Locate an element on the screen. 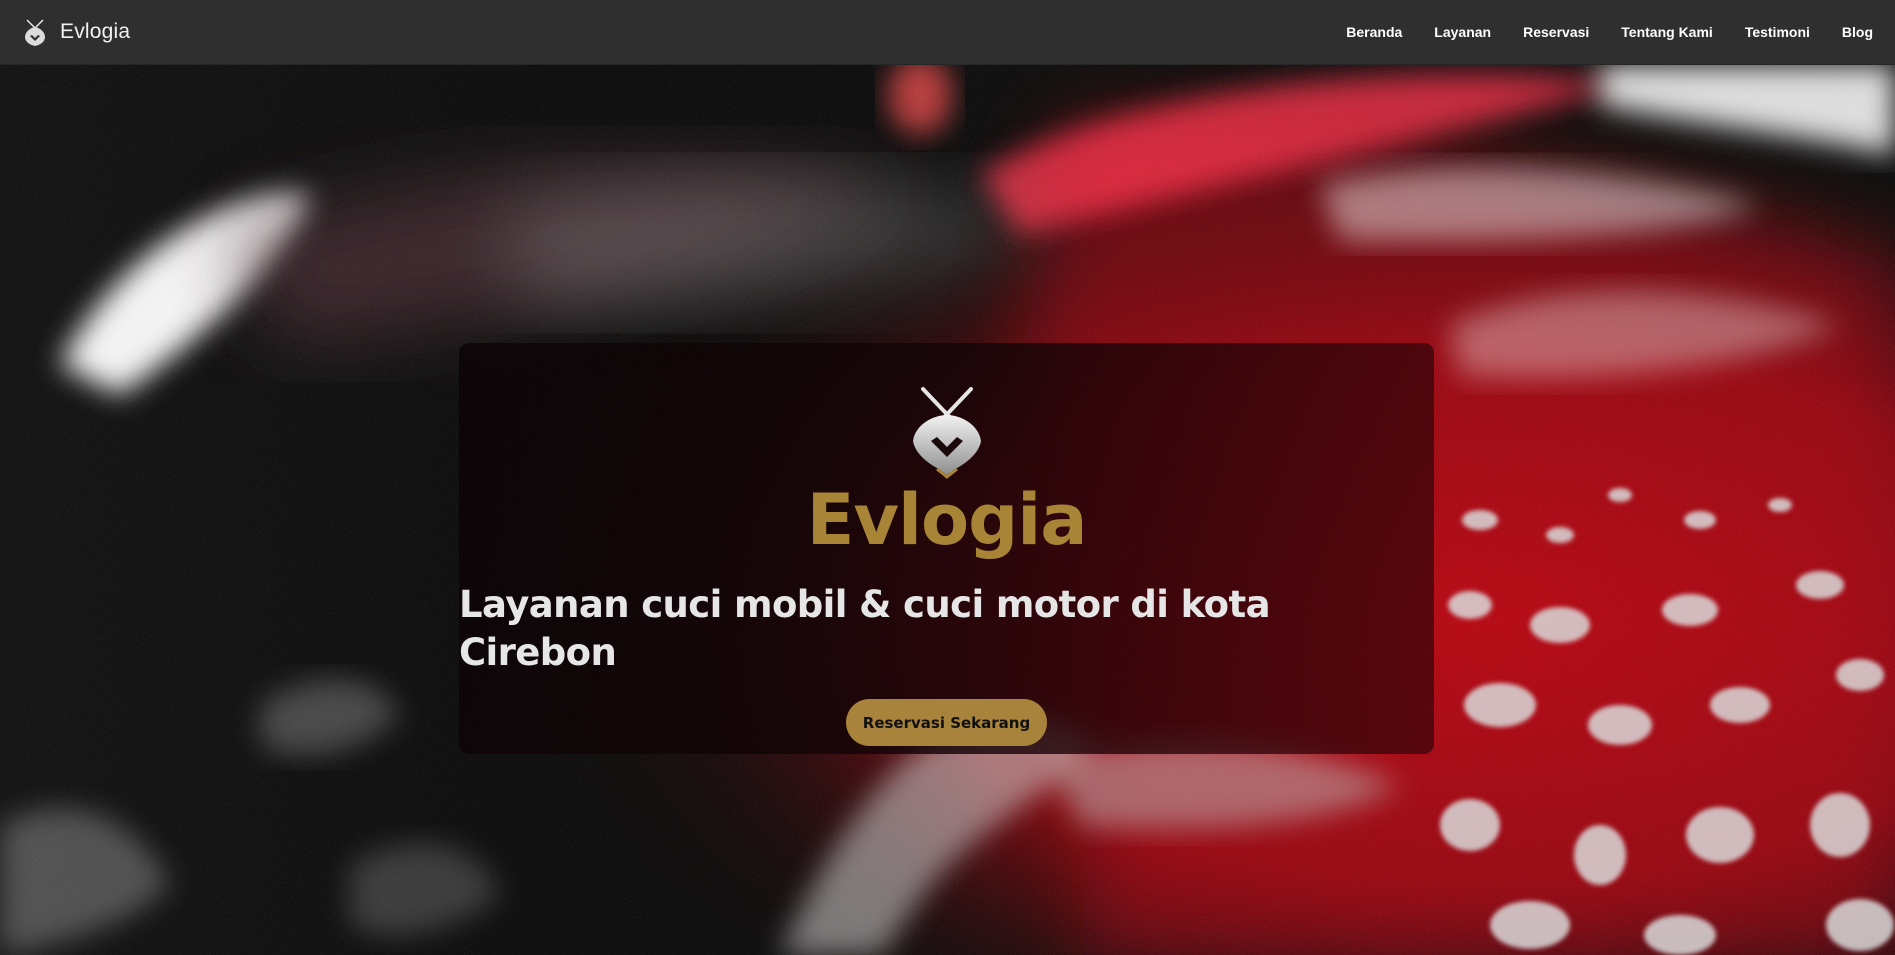 This screenshot has width=1895, height=955. nav-link-beranda: Beranda is located at coordinates (1374, 32).